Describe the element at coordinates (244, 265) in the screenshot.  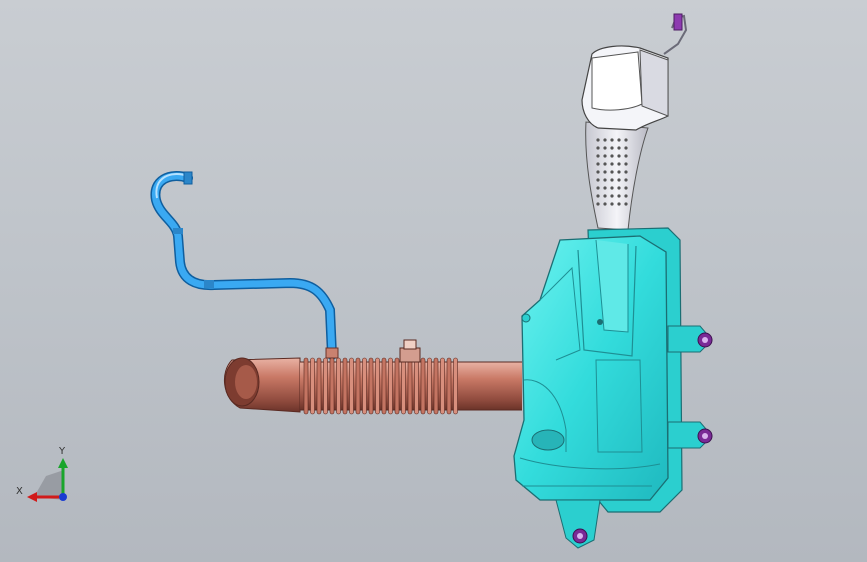
I see `breather-hose` at that location.